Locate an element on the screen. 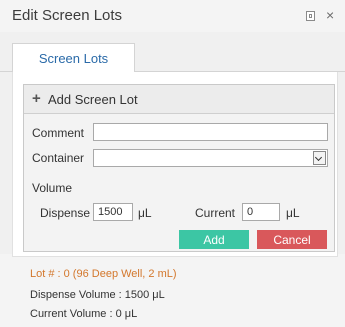 The width and height of the screenshot is (345, 327). lot-title: Lot # : 0 (96 Deep Well, 2 mL) is located at coordinates (103, 274).